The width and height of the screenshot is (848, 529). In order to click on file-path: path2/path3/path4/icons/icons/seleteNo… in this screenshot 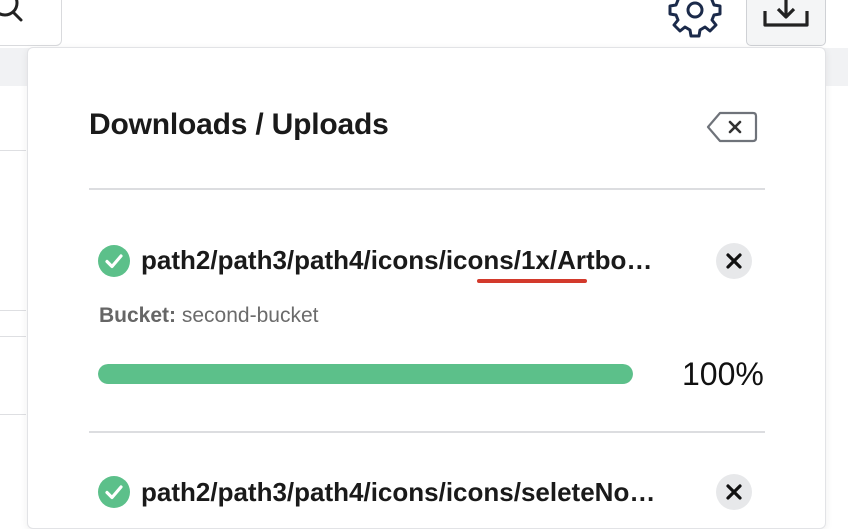, I will do `click(398, 492)`.